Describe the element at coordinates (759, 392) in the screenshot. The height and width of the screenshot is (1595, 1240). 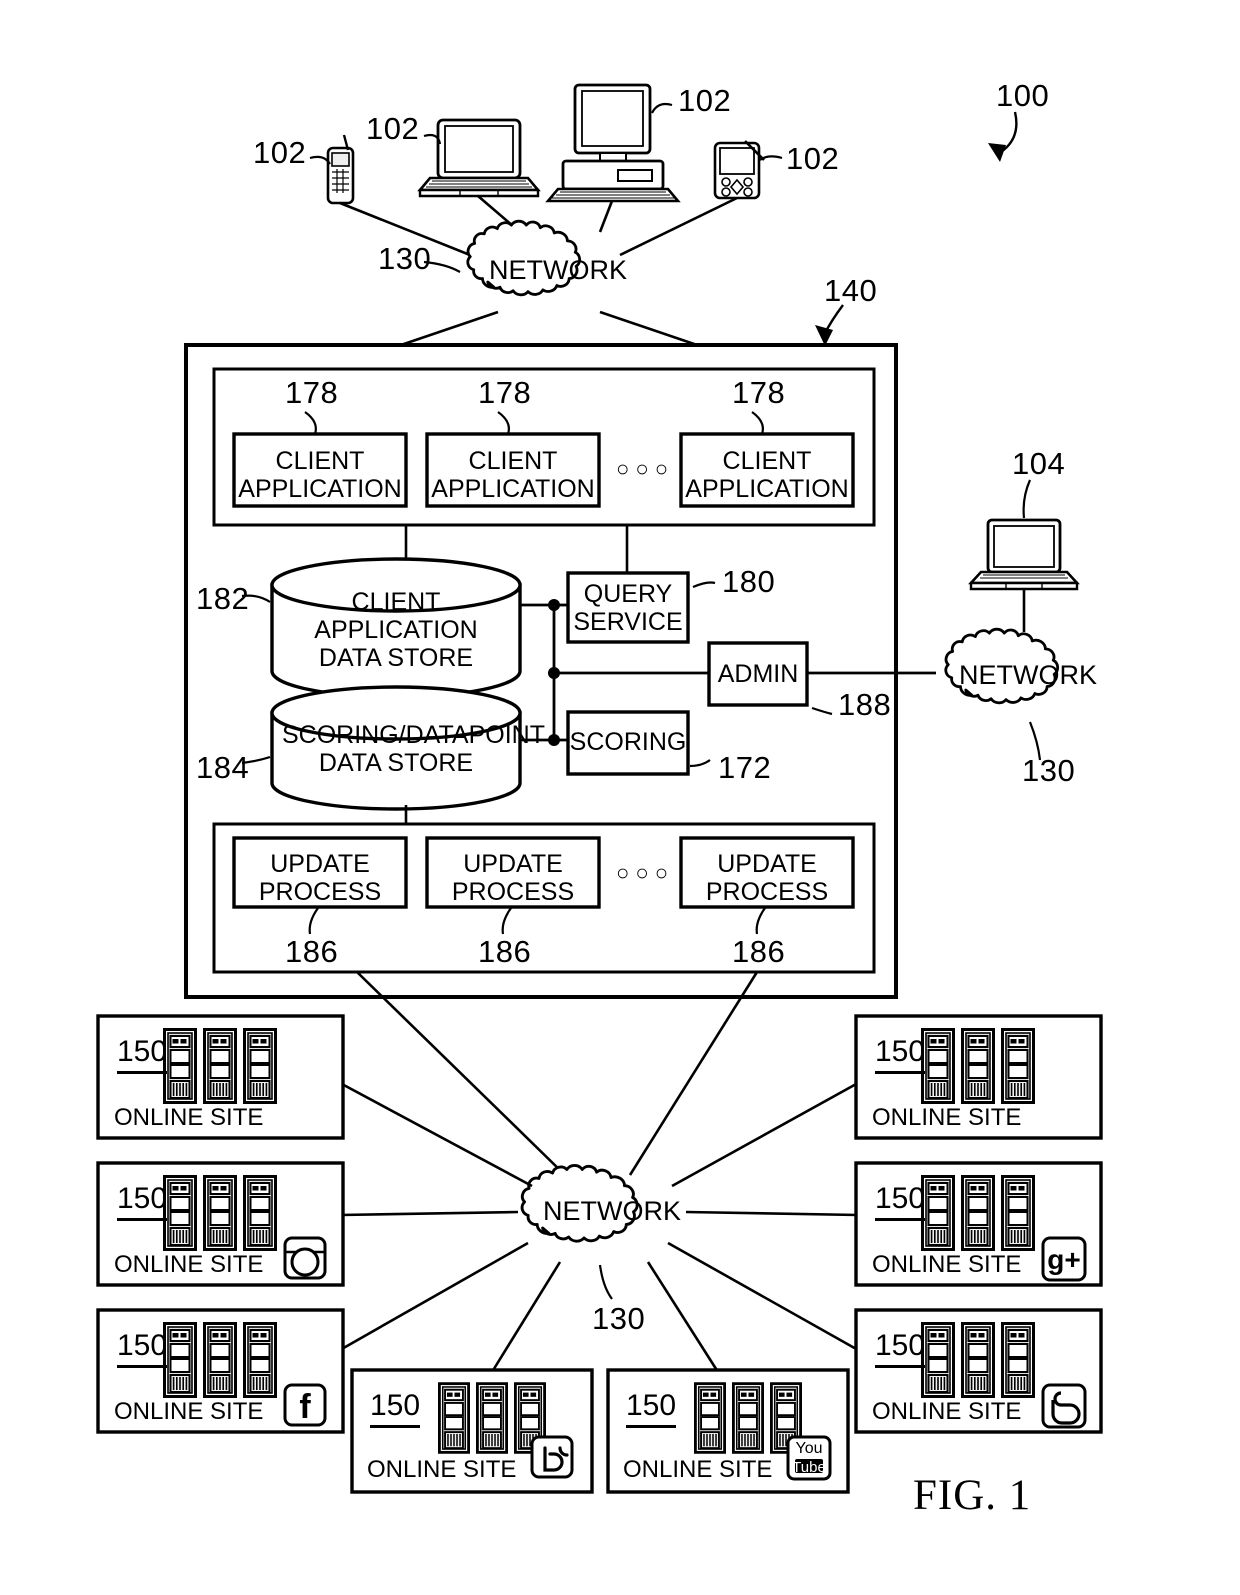
I see `ref-178-3: 178` at that location.